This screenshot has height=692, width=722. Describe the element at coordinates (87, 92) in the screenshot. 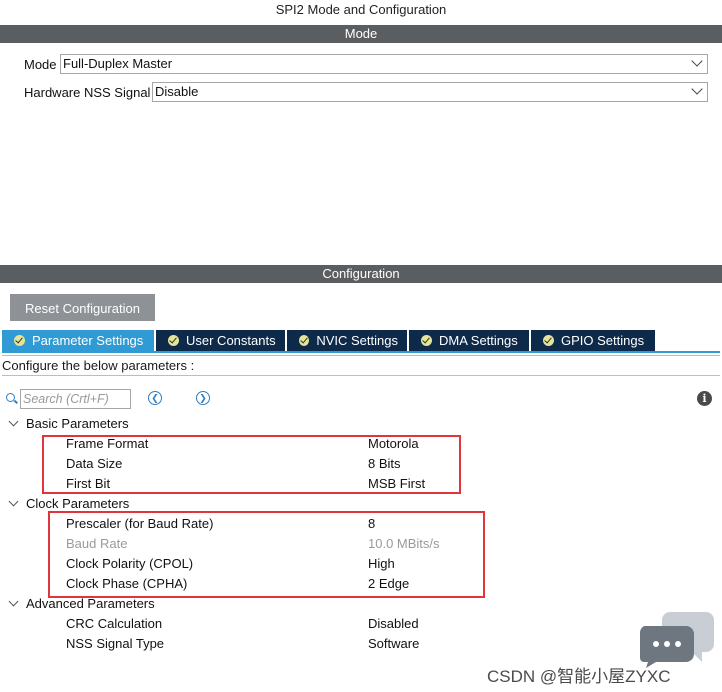

I see `nss-label: Hardware NSS Signal` at that location.